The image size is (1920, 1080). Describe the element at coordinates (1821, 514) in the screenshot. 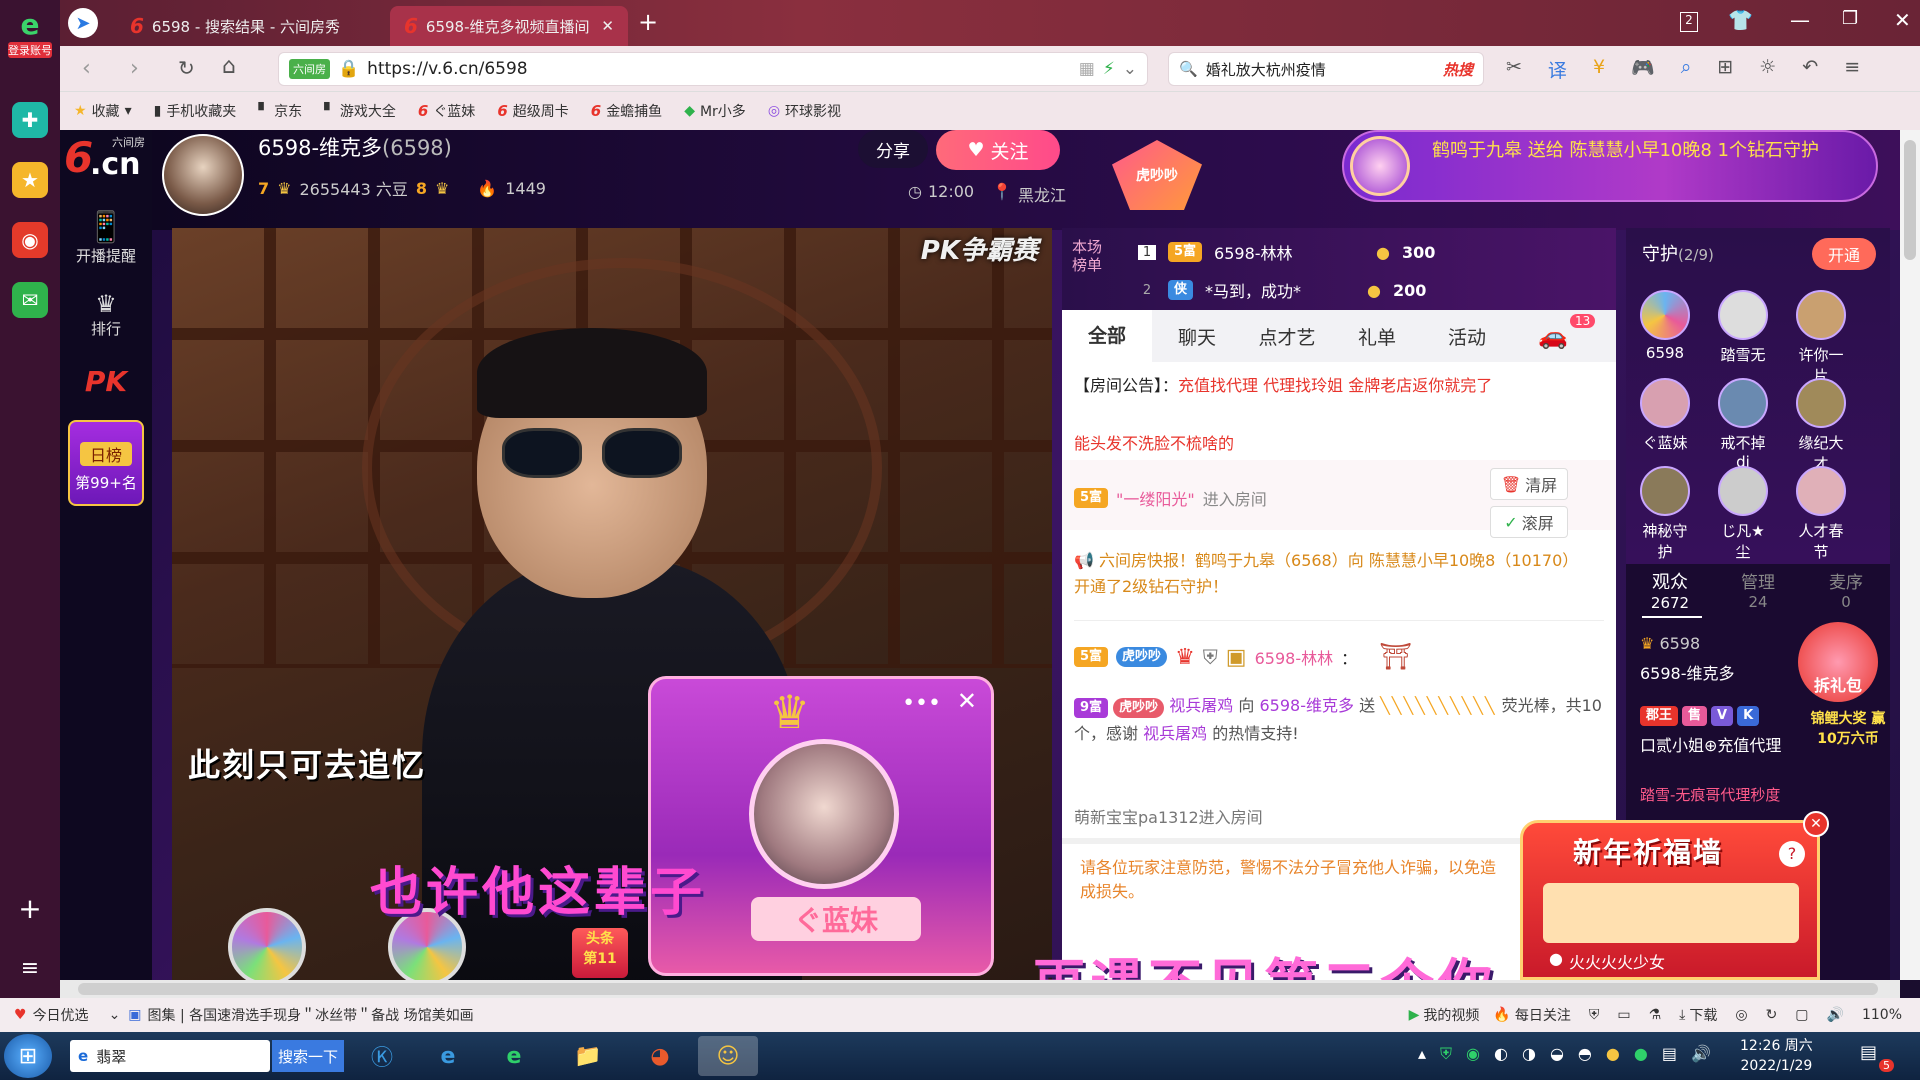

I see `guard-member: 人才春节` at that location.